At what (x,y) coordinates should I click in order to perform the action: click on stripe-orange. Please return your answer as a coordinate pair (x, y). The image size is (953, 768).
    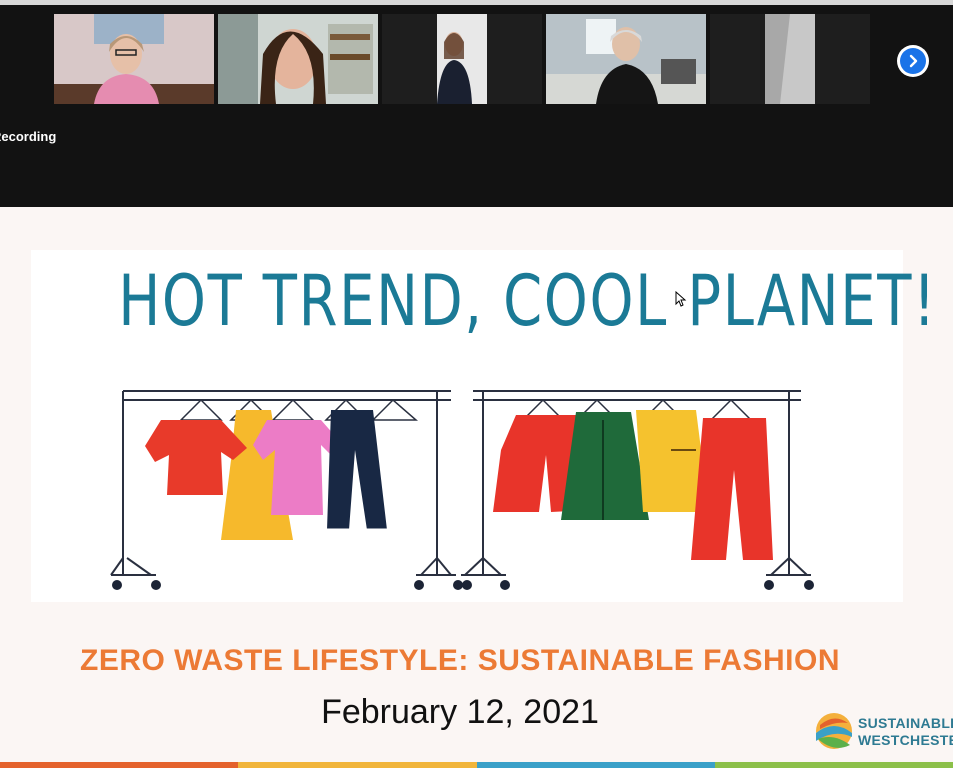
    Looking at the image, I should click on (119, 765).